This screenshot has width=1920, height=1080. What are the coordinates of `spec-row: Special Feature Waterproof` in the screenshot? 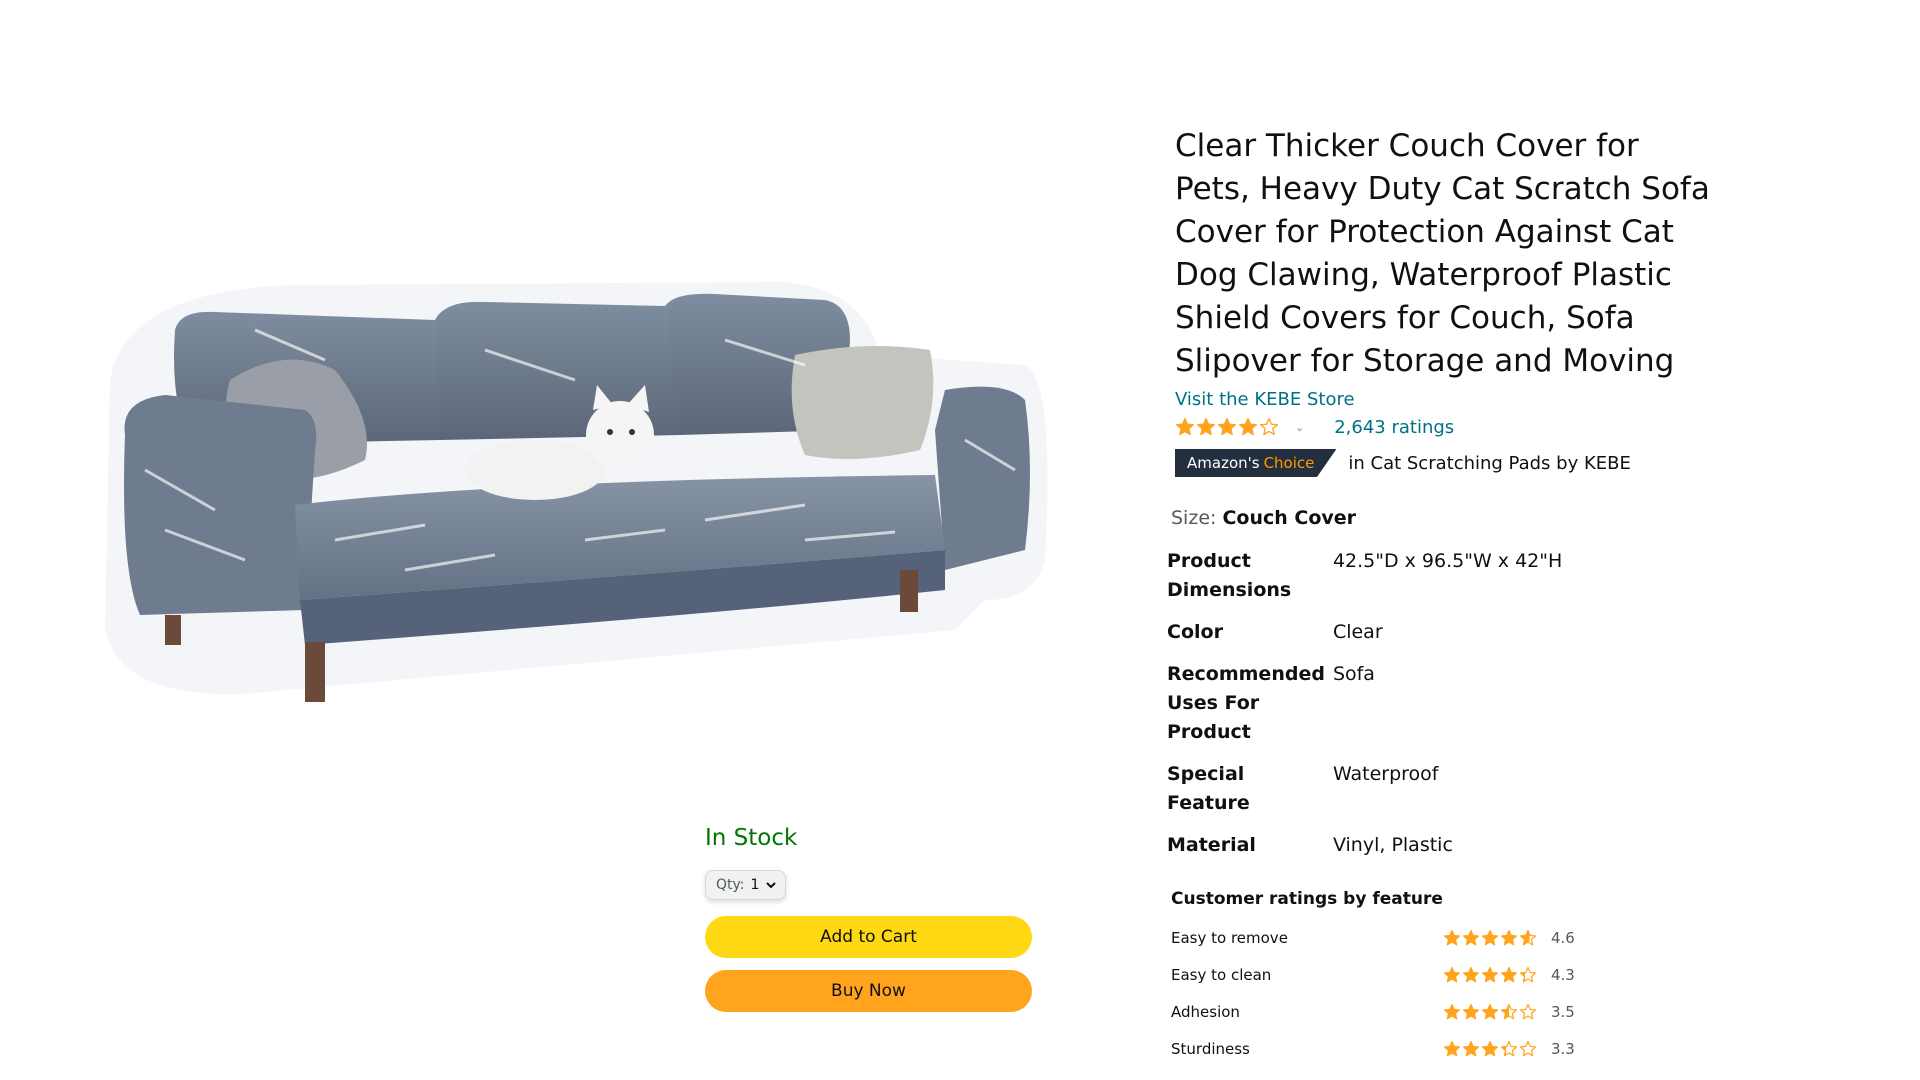 It's located at (1364, 789).